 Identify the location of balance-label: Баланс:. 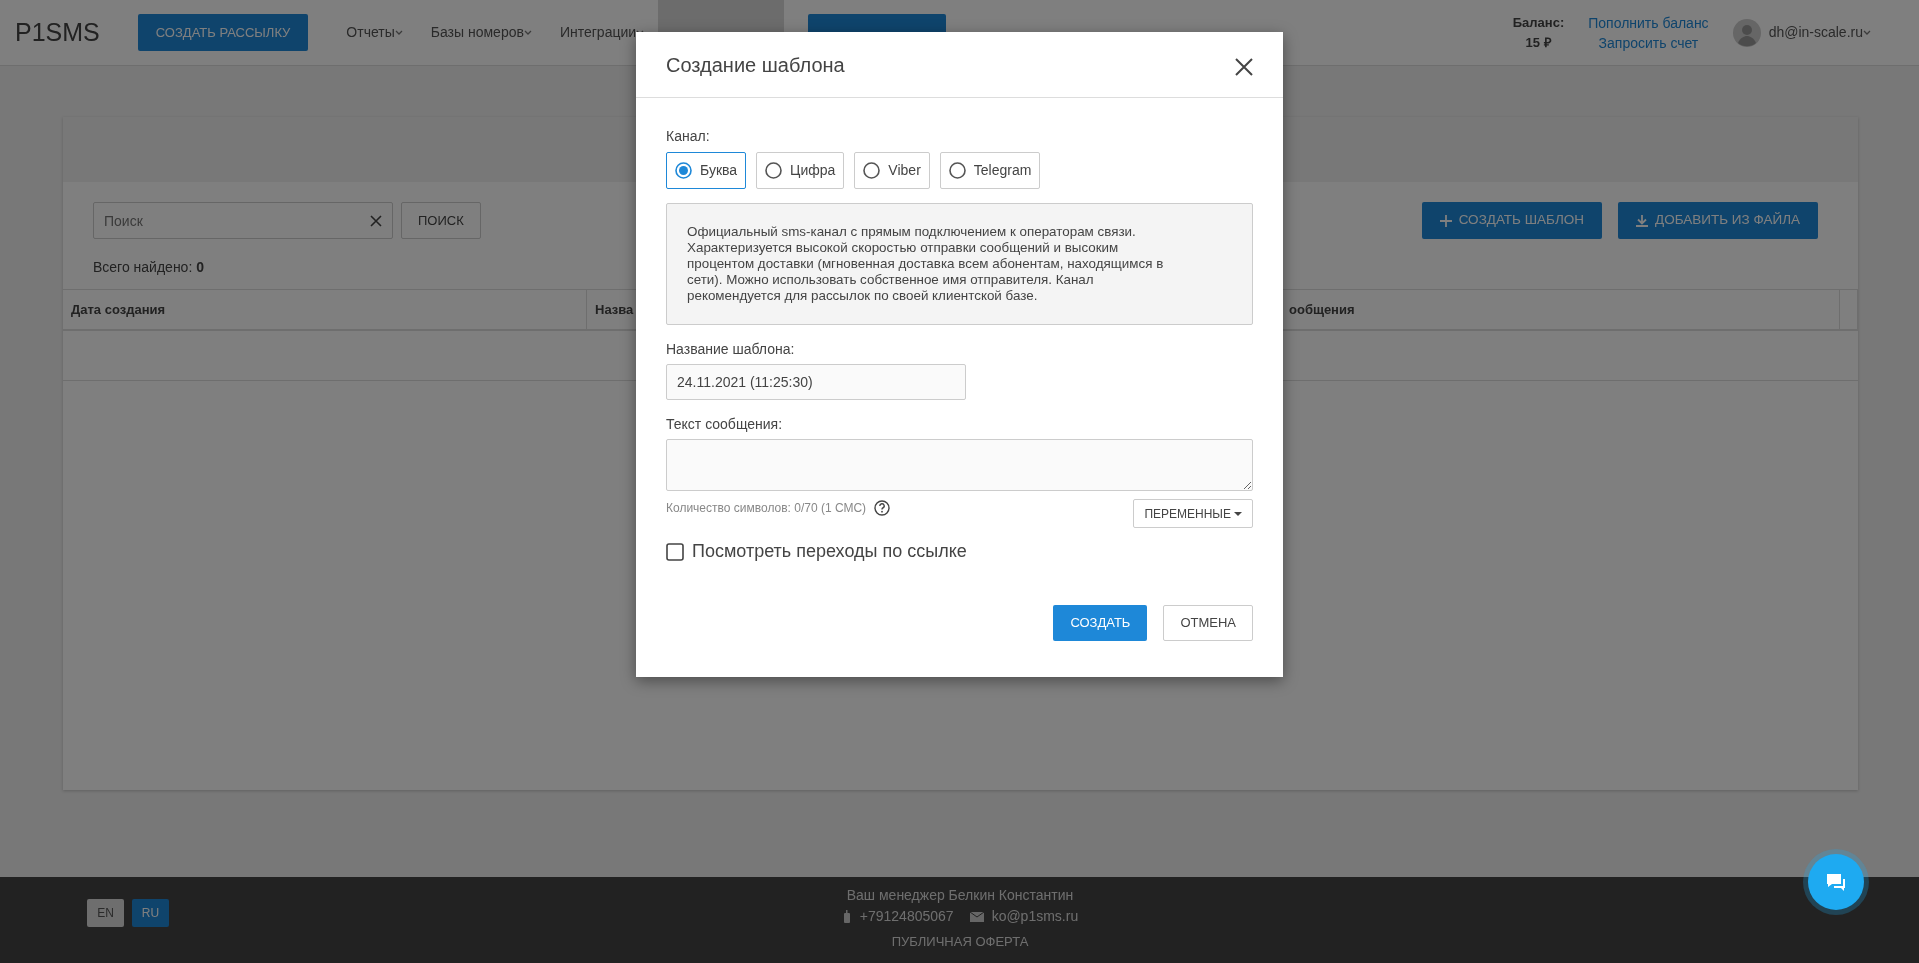
(1538, 22).